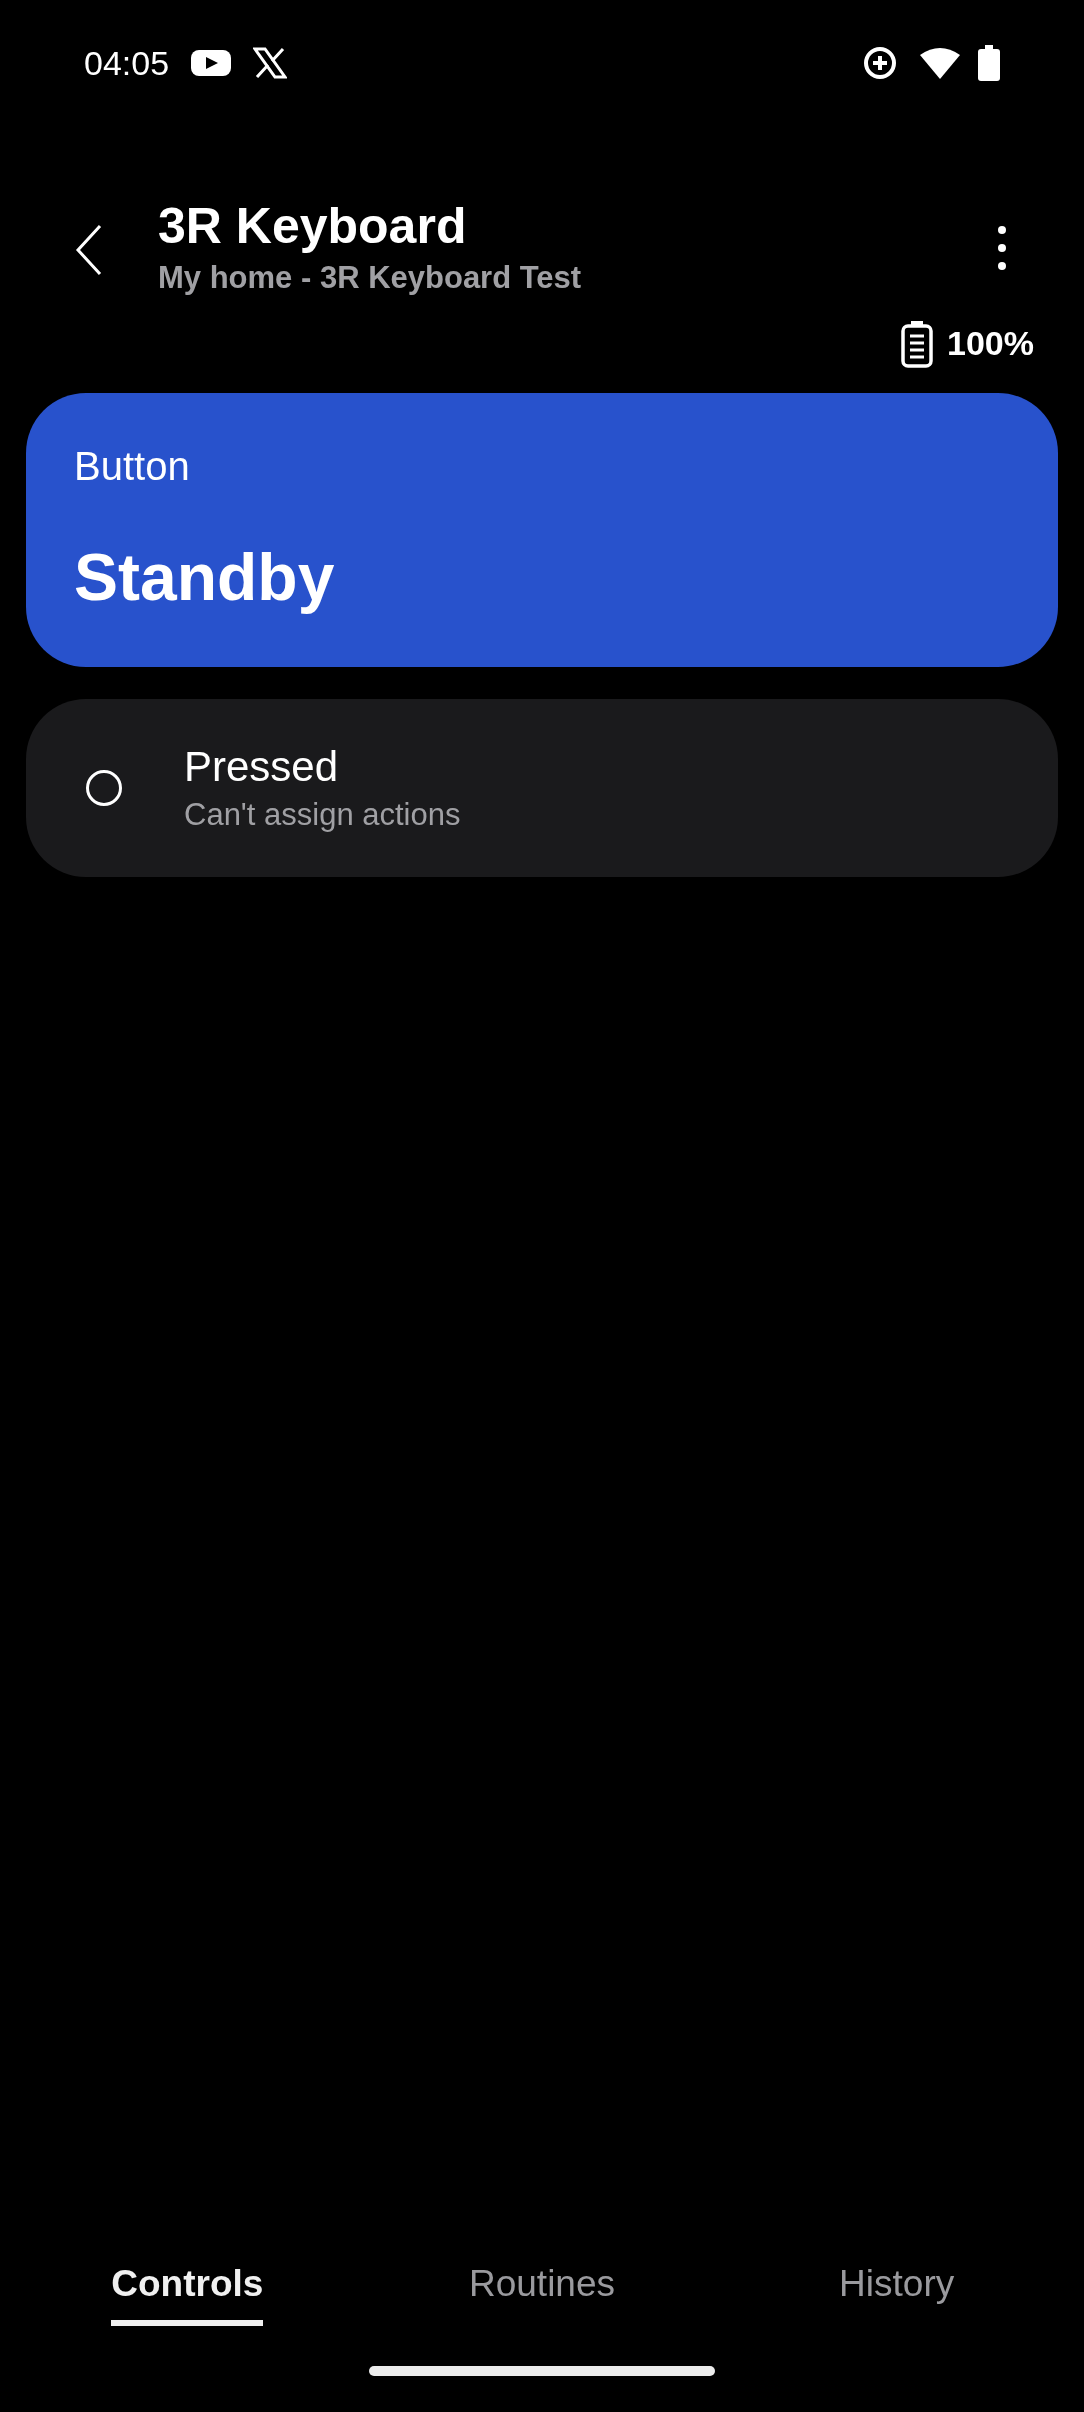 This screenshot has height=2412, width=1084. I want to click on status-value: Standby, so click(204, 577).